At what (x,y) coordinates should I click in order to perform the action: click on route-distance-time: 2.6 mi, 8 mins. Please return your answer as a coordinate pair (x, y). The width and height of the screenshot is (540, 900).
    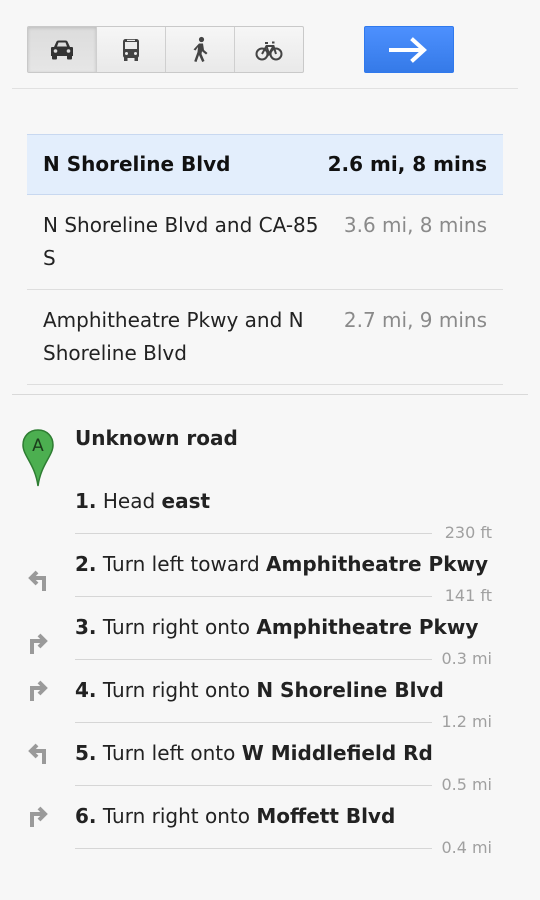
    Looking at the image, I should click on (407, 164).